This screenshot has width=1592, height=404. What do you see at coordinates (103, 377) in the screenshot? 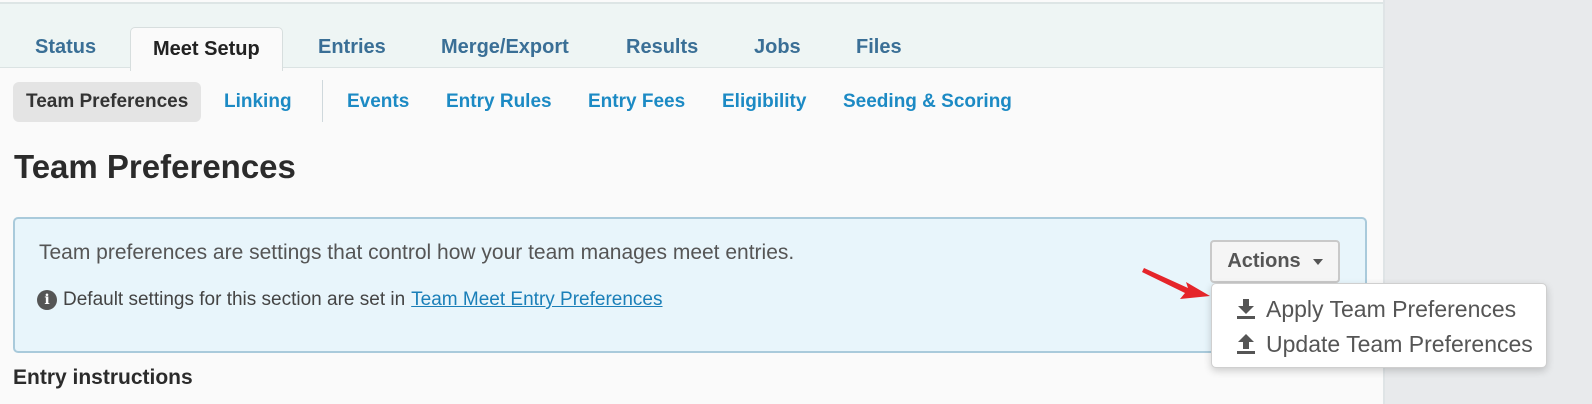
I see `entry-instructions-heading: Entry instructions` at bounding box center [103, 377].